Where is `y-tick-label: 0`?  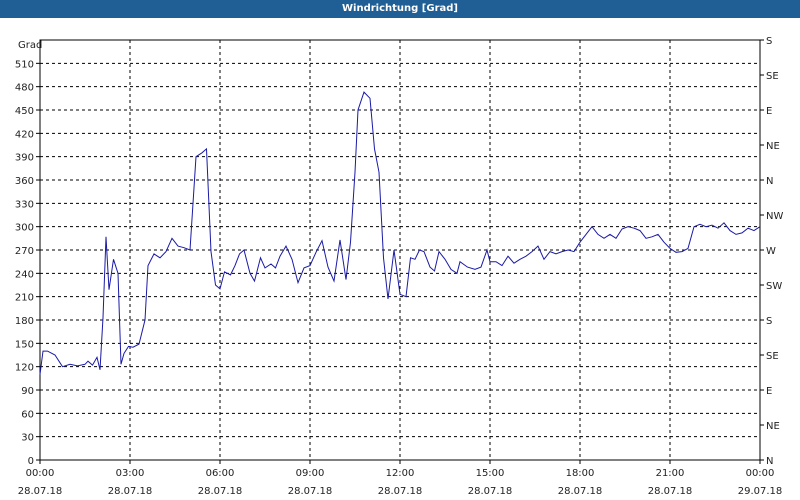 y-tick-label: 0 is located at coordinates (31, 461).